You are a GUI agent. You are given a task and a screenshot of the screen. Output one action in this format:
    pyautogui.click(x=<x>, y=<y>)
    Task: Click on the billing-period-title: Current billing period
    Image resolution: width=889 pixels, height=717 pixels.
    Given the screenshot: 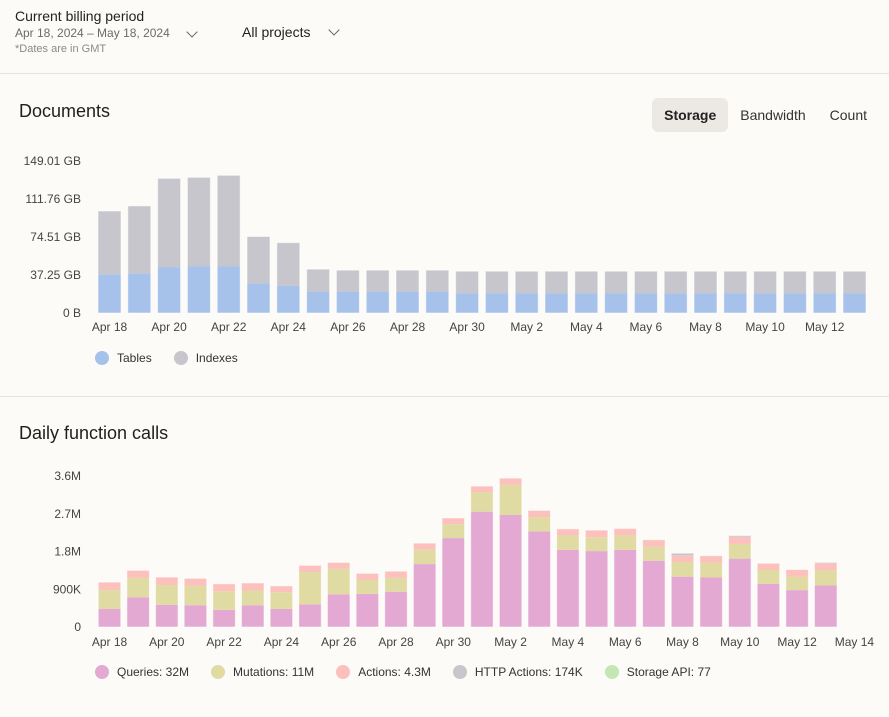 What is the action you would take?
    pyautogui.click(x=80, y=16)
    